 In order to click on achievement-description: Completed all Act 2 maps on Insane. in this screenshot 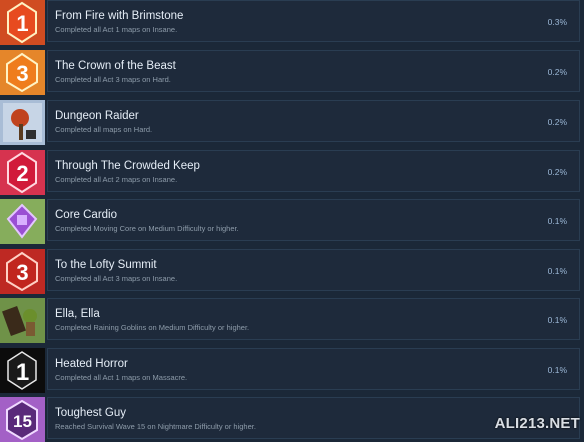, I will do `click(116, 179)`.